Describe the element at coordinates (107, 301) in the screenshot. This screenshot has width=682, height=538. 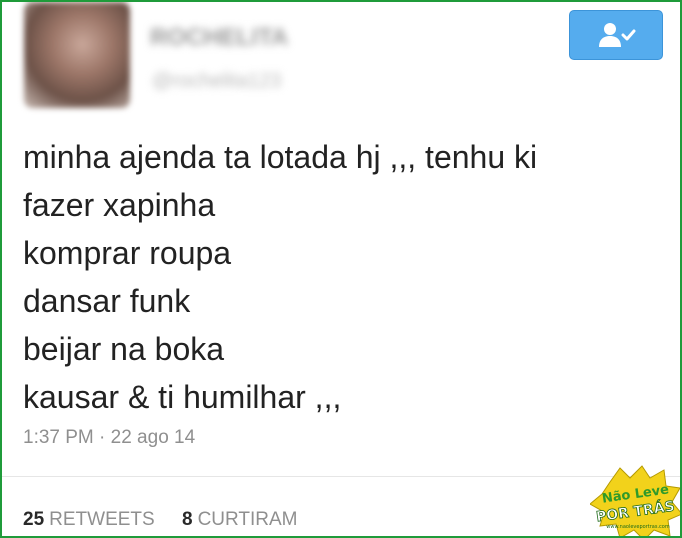
I see `tweet-line: dansar funk` at that location.